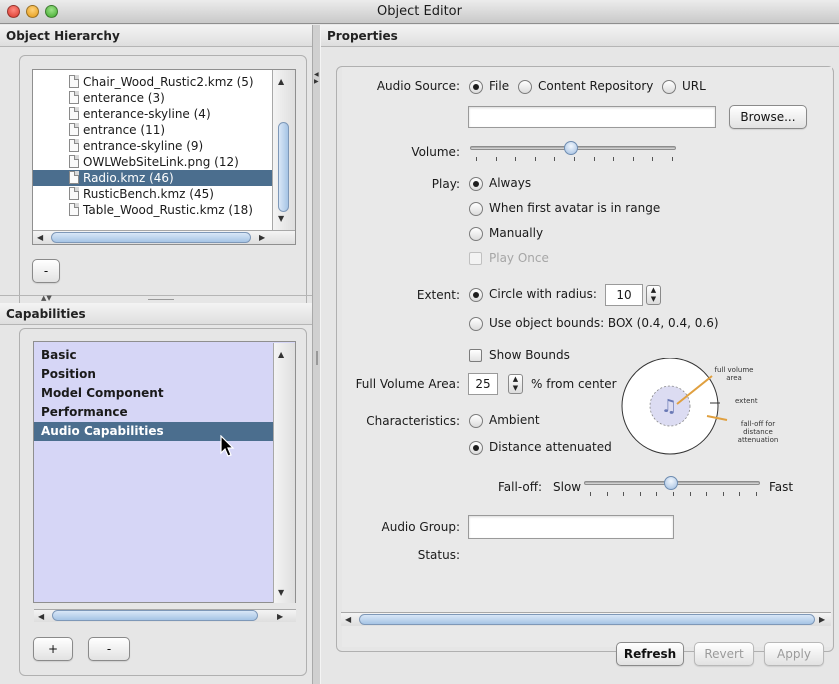 This screenshot has height=684, width=839. I want to click on object-hierarchy-header: Object Hierarchy, so click(156, 36).